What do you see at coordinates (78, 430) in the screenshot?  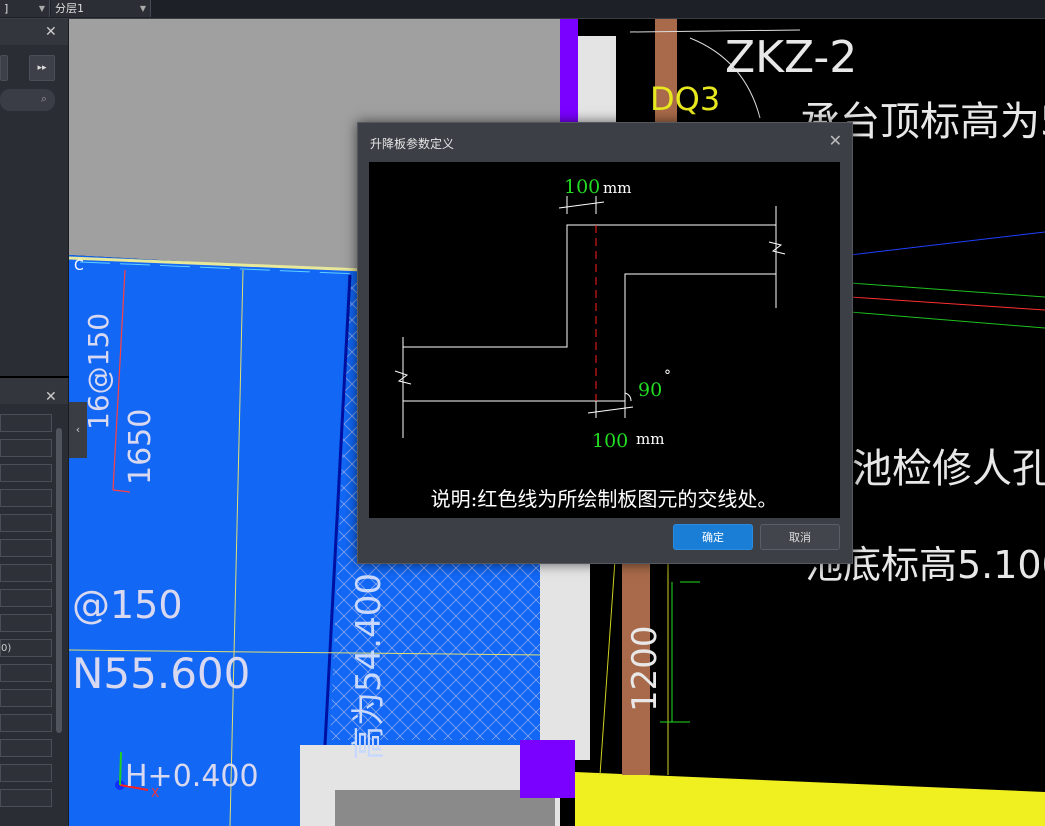 I see `collapse-panel-handle: ‹` at bounding box center [78, 430].